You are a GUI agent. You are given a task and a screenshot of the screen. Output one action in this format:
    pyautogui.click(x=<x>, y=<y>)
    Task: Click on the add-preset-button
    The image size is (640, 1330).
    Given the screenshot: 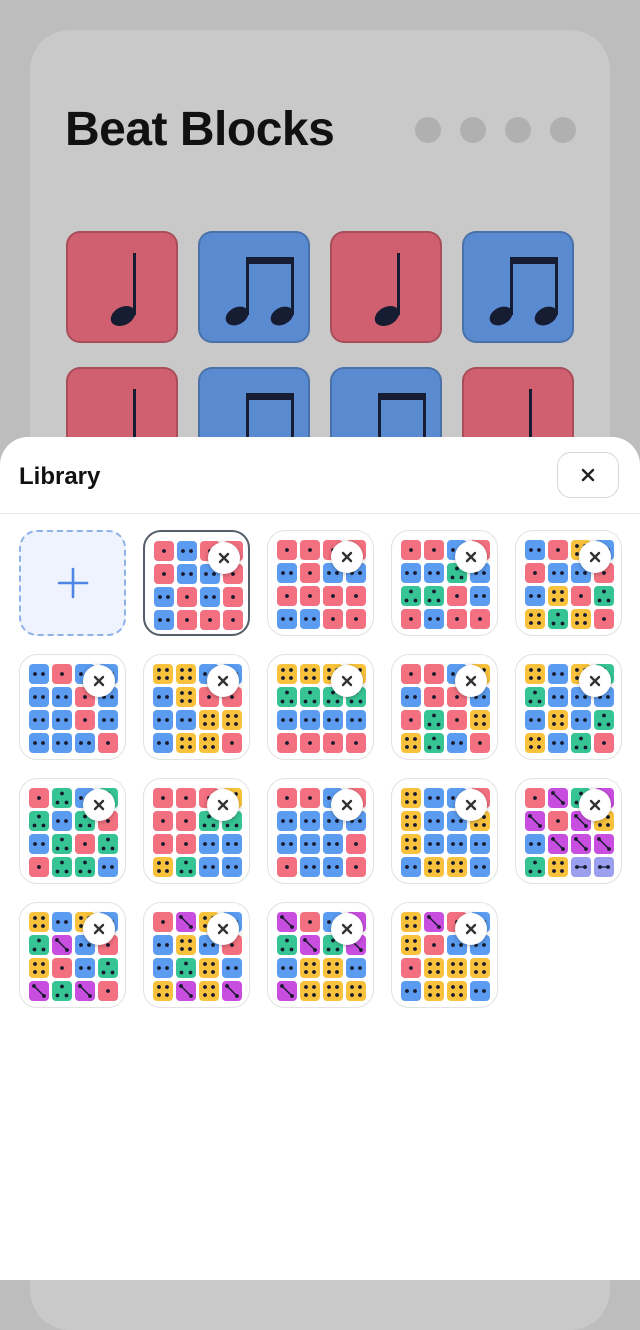 What is the action you would take?
    pyautogui.click(x=72, y=583)
    